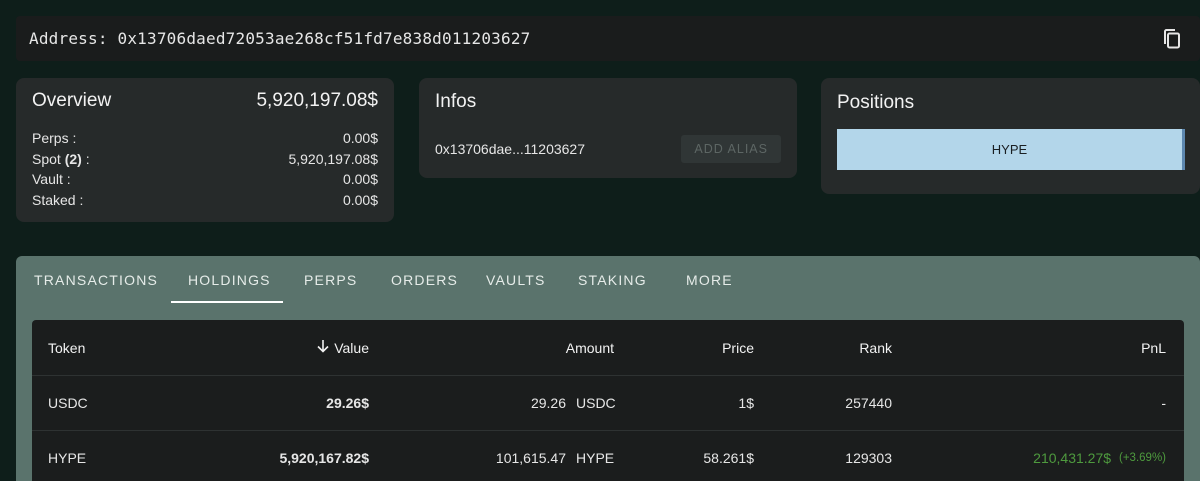  What do you see at coordinates (709, 280) in the screenshot?
I see `tab-more: MORE` at bounding box center [709, 280].